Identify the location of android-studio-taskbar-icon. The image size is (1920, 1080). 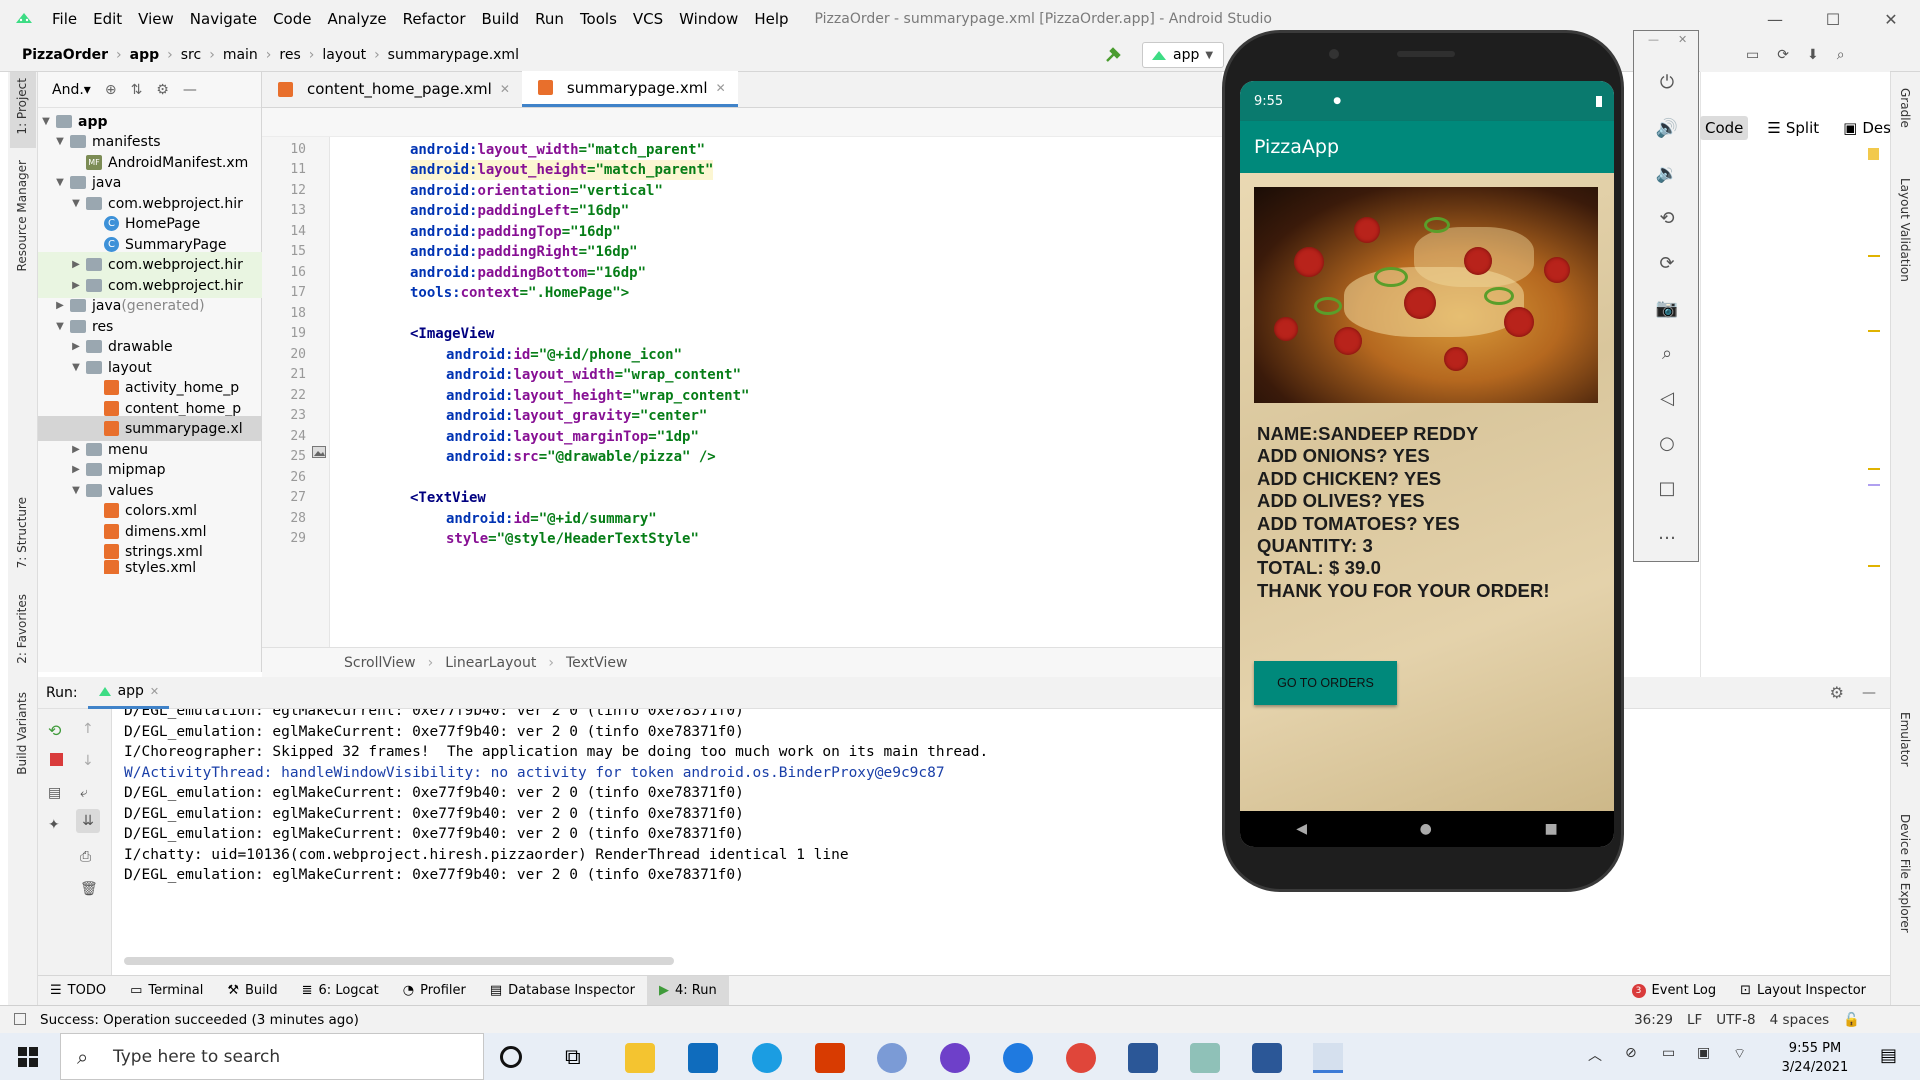
(1328, 1058).